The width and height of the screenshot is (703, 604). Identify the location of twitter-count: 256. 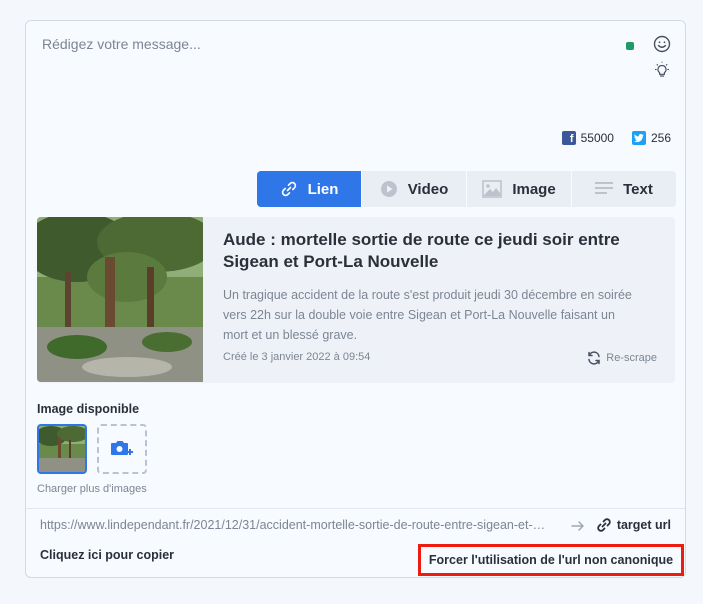
(646, 138).